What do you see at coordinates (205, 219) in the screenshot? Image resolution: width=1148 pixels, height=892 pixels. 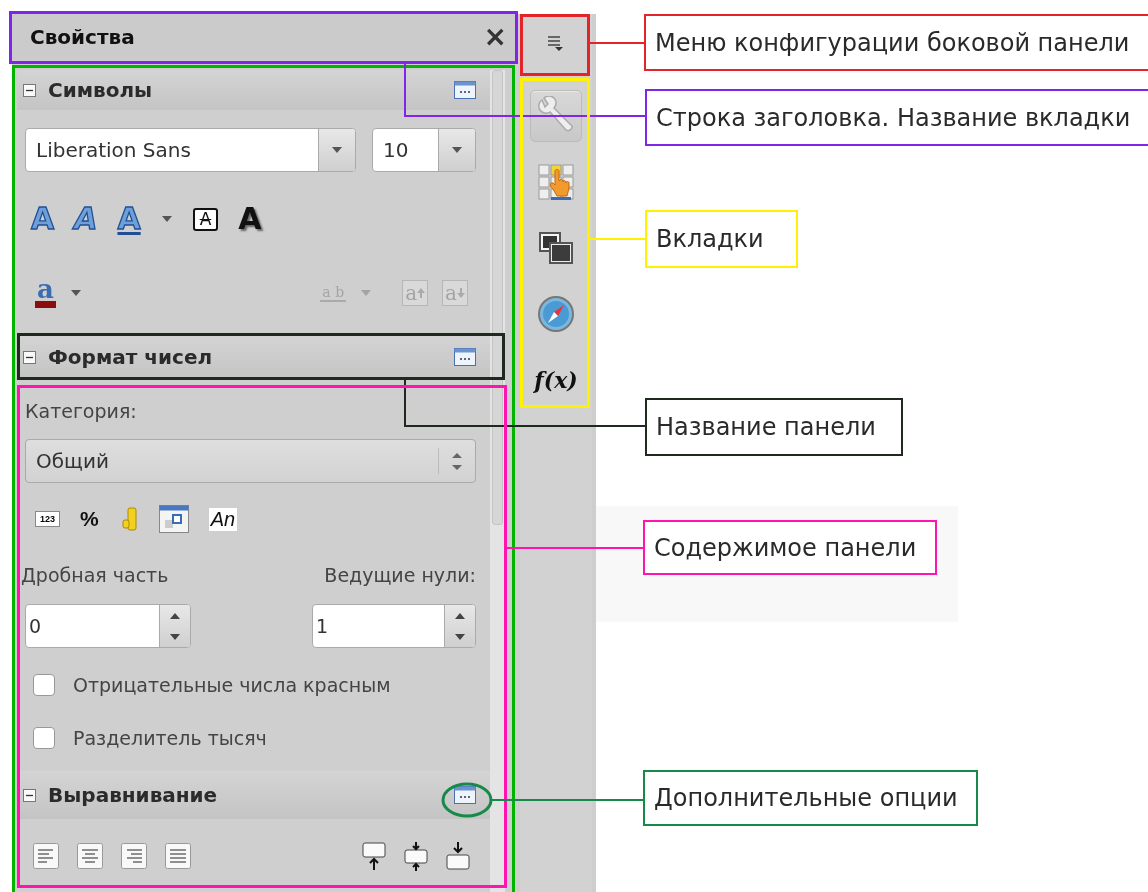 I see `strikethrough-button: A` at bounding box center [205, 219].